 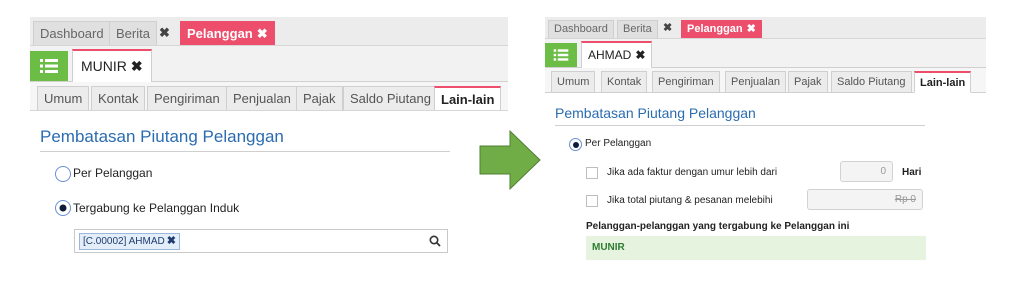 What do you see at coordinates (690, 200) in the screenshot?
I see `checkbox-label: Jika total piutang & pesanan melebihi` at bounding box center [690, 200].